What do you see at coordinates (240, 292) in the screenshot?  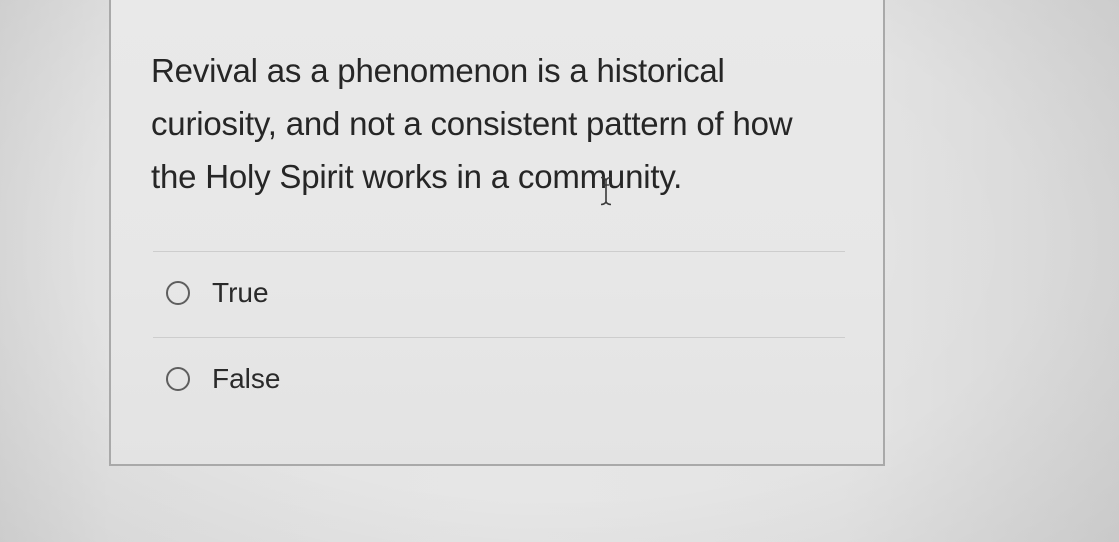 I see `option-true-label: True` at bounding box center [240, 292].